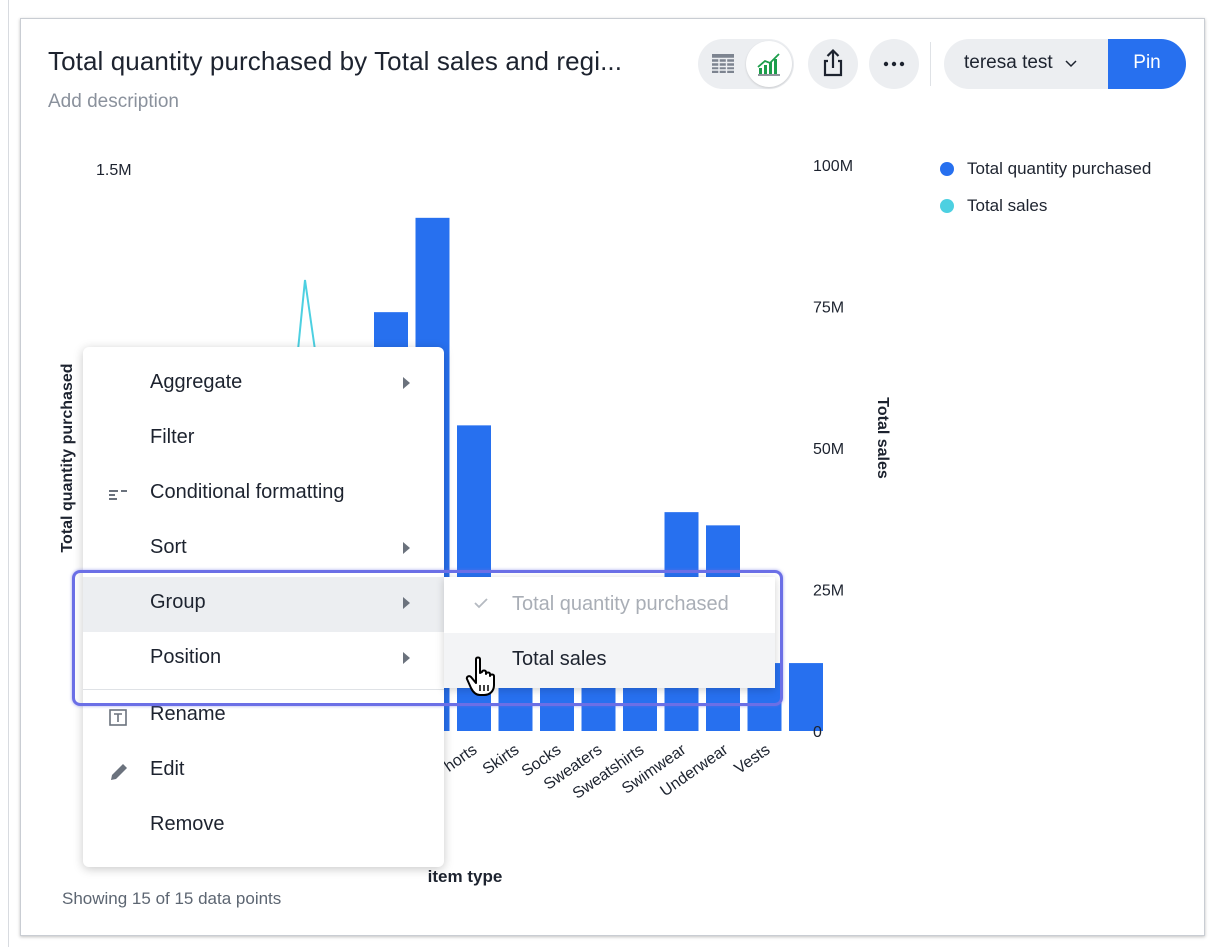 Image resolution: width=1210 pixels, height=947 pixels. What do you see at coordinates (1007, 205) in the screenshot?
I see `legend-label-sales: Total sales` at bounding box center [1007, 205].